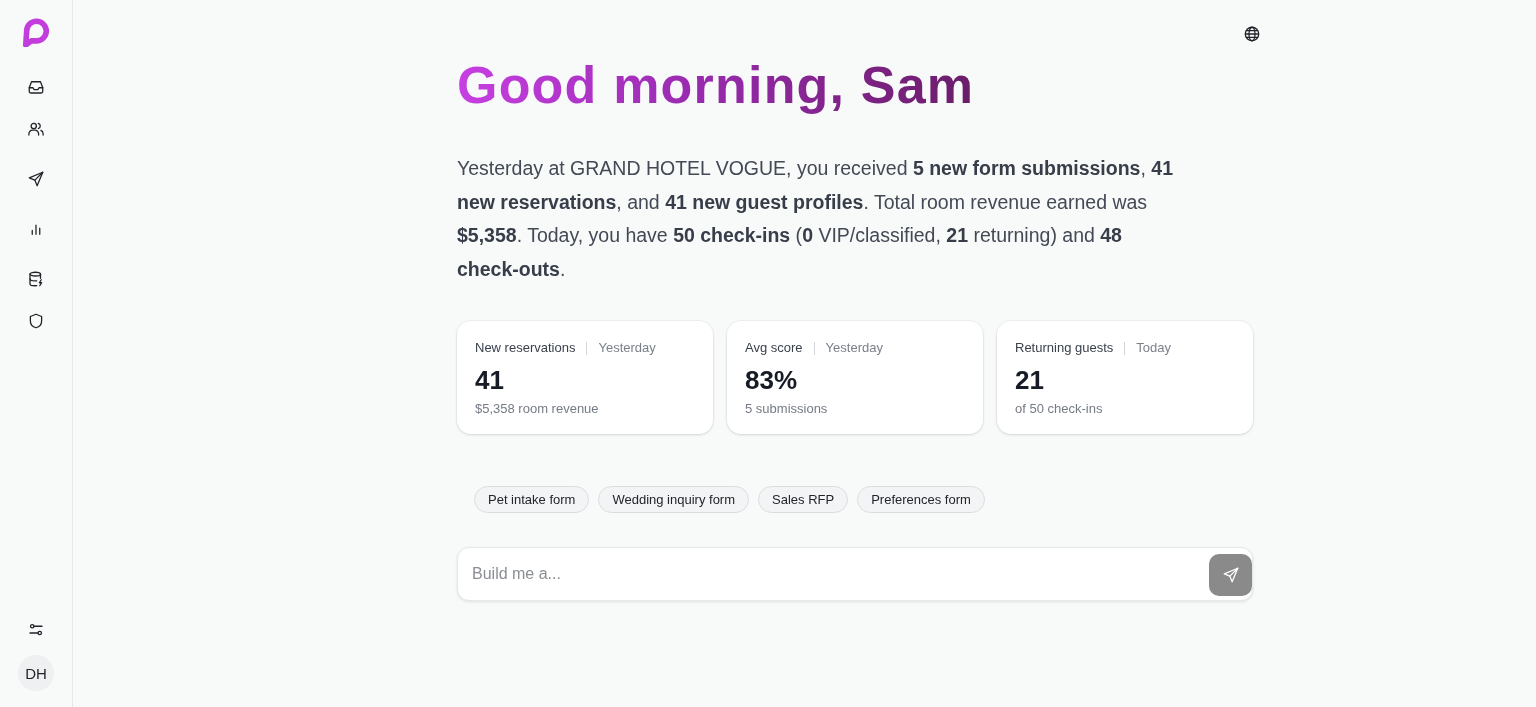 Image resolution: width=1536 pixels, height=707 pixels. Describe the element at coordinates (36, 179) in the screenshot. I see `send-icon` at that location.